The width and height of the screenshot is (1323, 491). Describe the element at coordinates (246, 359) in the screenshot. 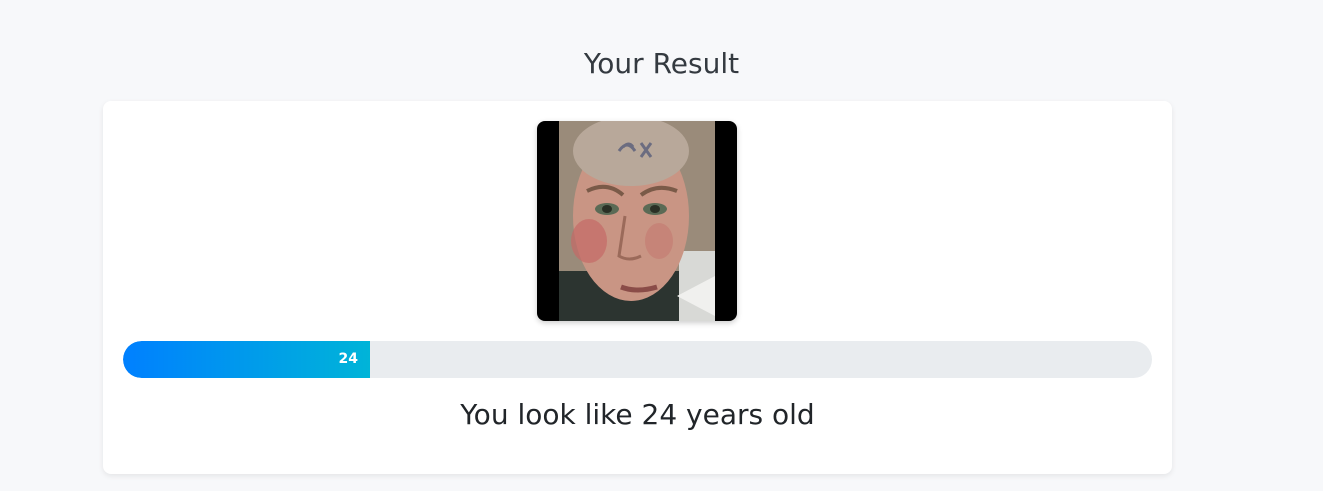

I see `age-progress-fill: 24` at that location.